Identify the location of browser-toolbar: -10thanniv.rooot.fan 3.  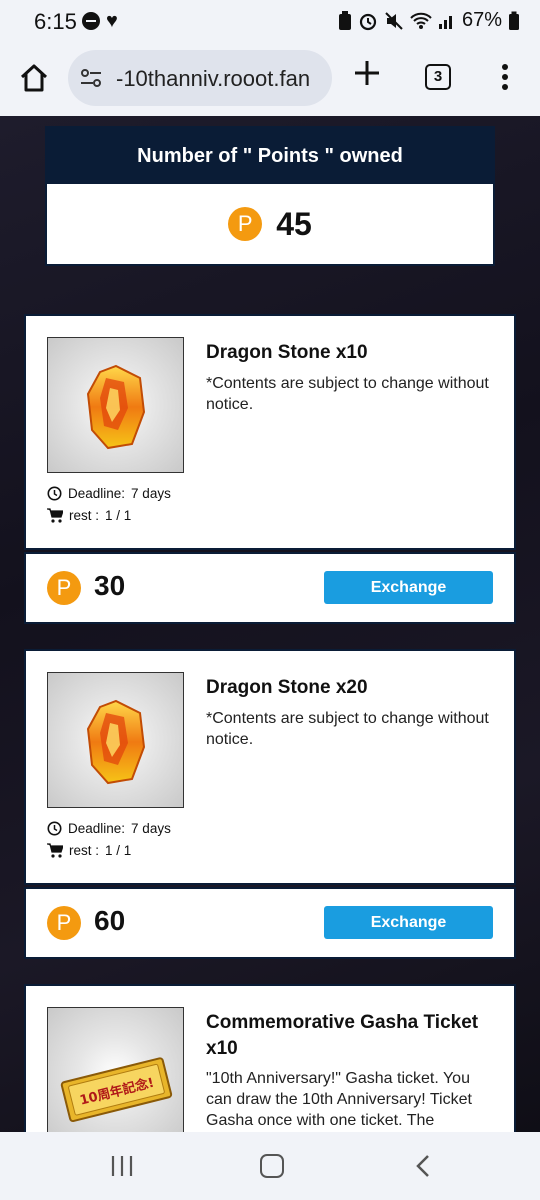
(270, 80).